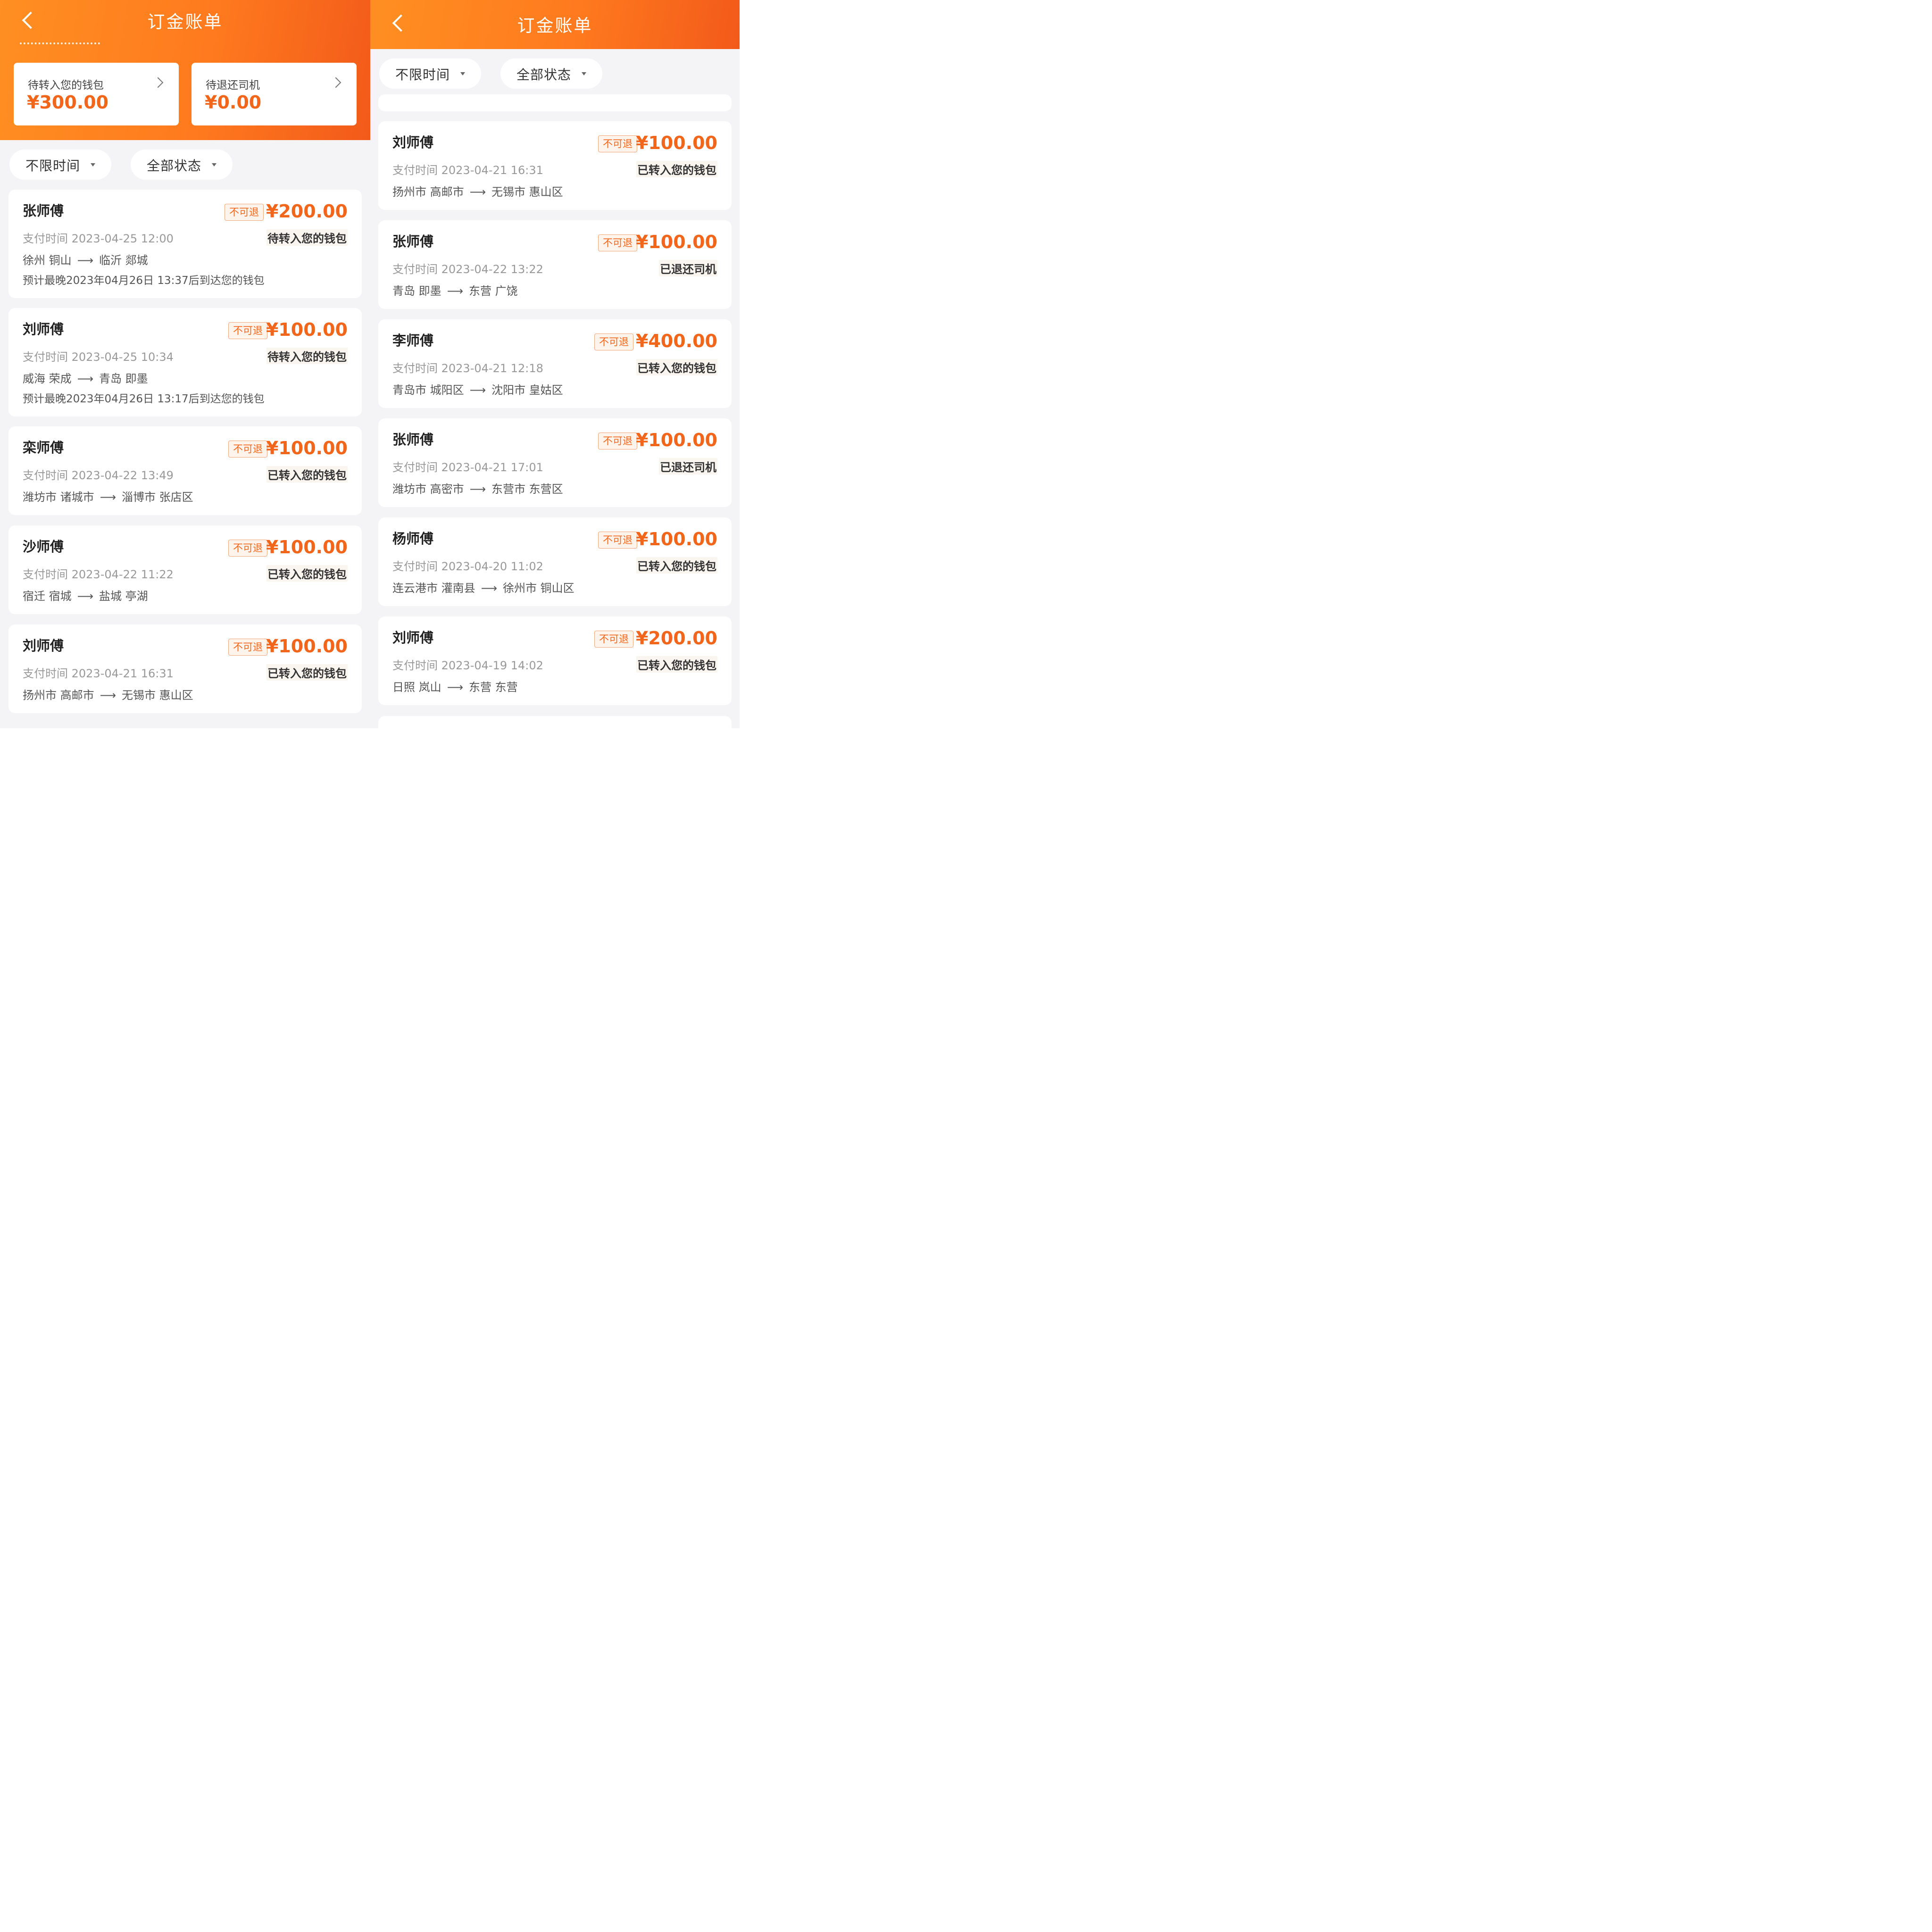  What do you see at coordinates (43, 547) in the screenshot?
I see `driver-name: 沙师傅` at bounding box center [43, 547].